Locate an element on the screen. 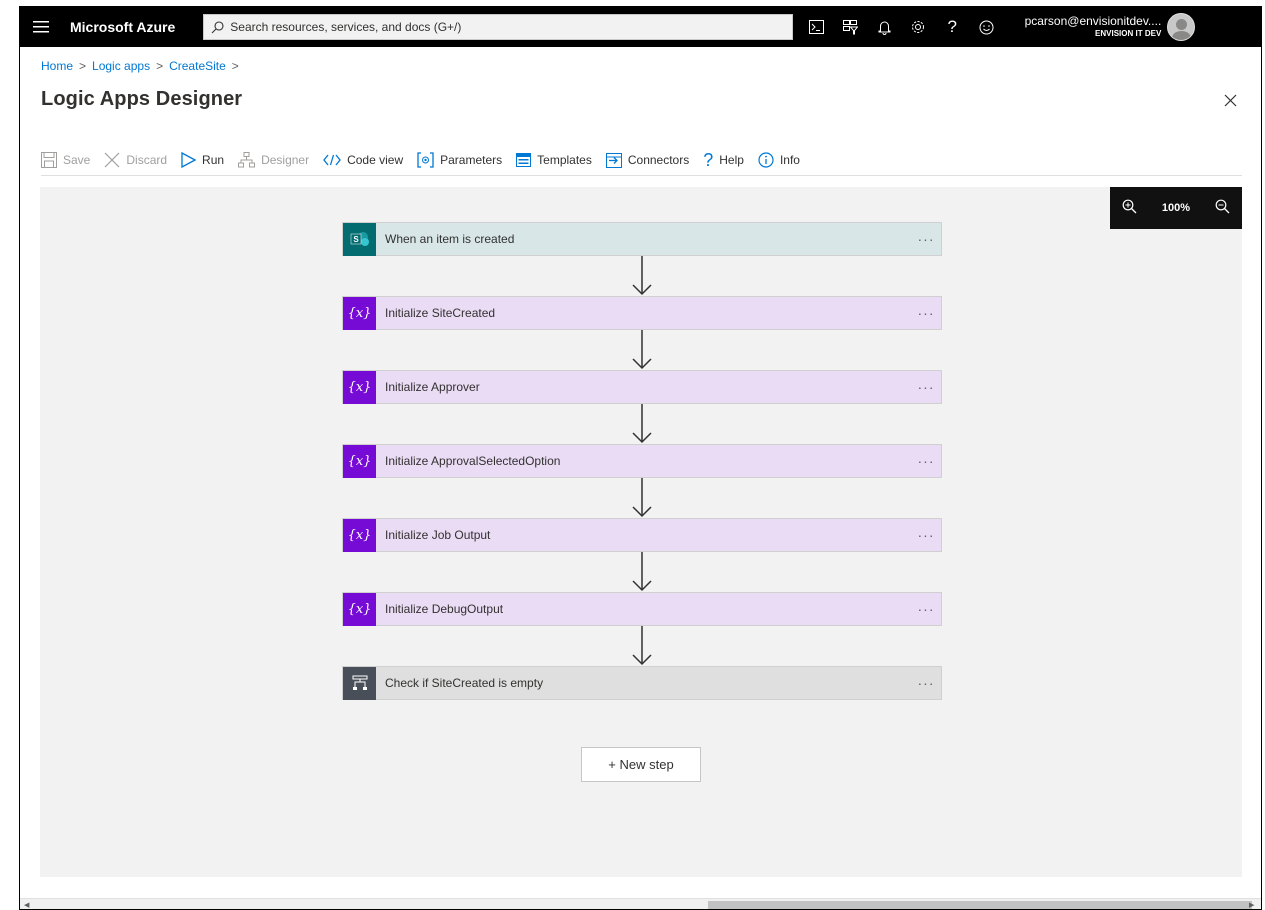  zoom-in-icon is located at coordinates (1129, 208).